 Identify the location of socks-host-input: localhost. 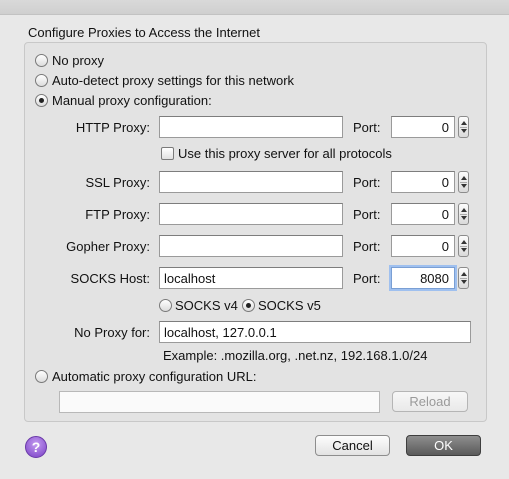
(251, 278).